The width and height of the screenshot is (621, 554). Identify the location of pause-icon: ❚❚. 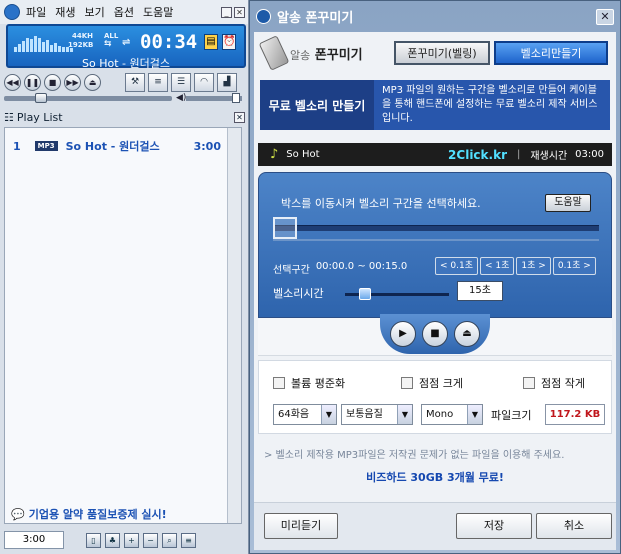
(32, 82).